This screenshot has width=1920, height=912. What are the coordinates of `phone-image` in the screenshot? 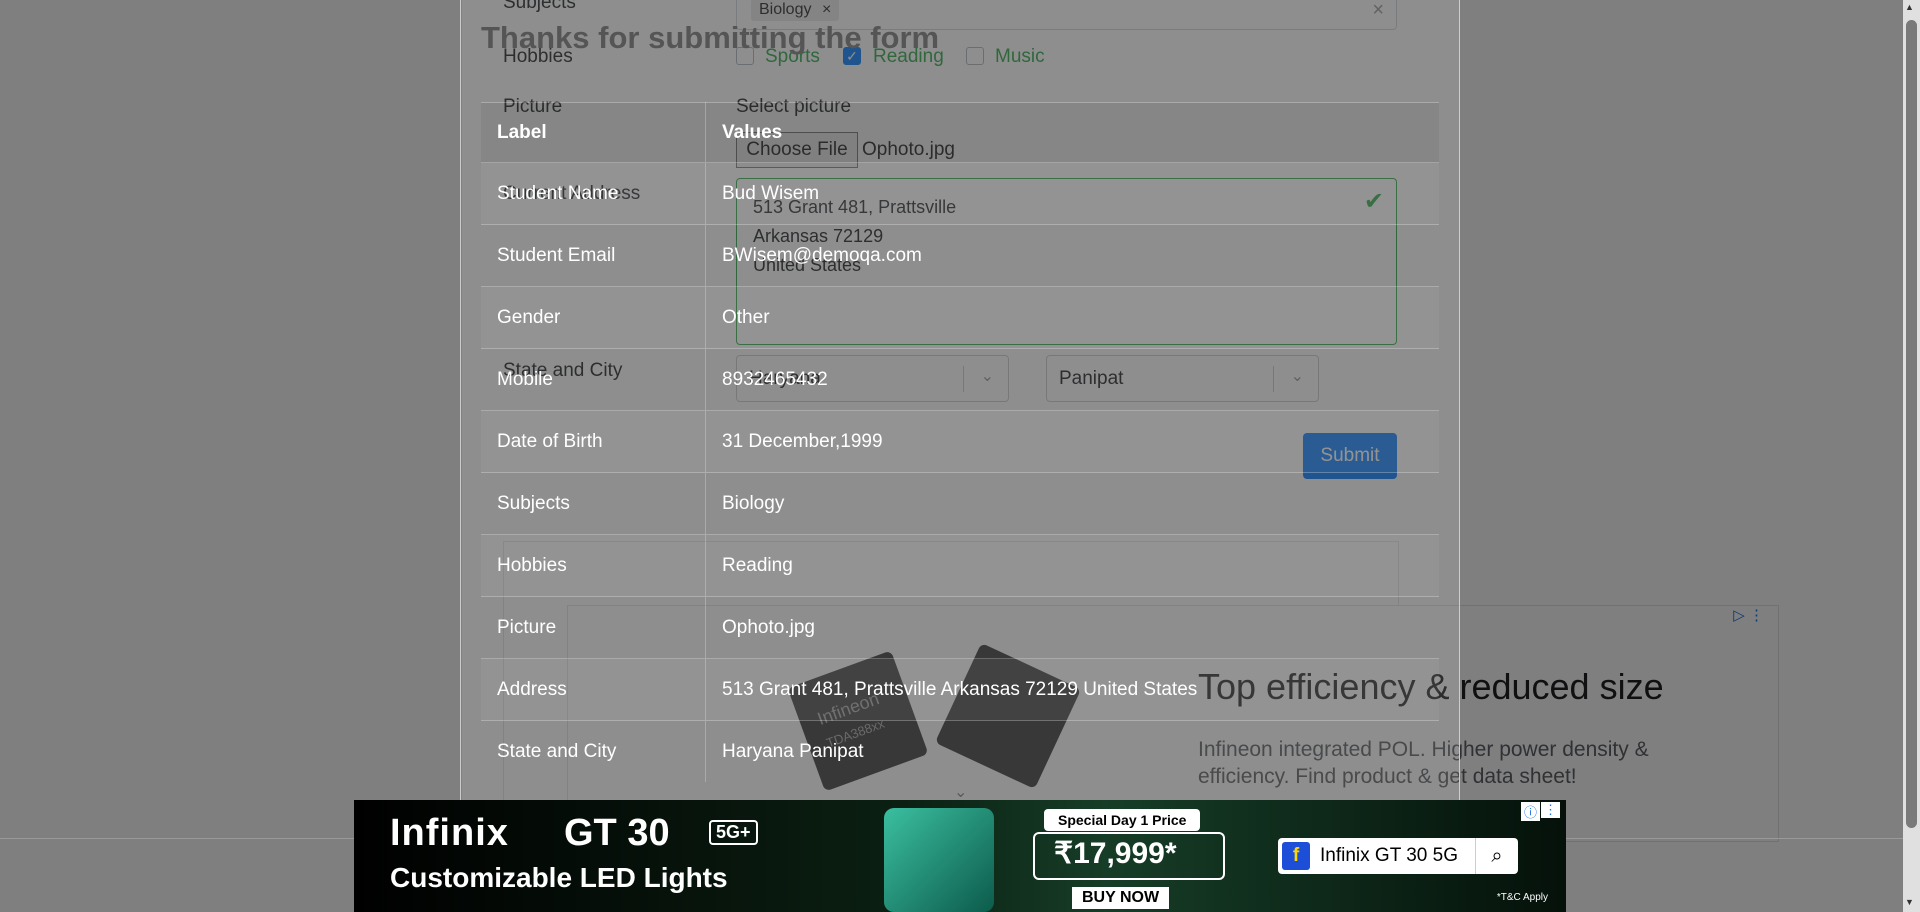 It's located at (939, 860).